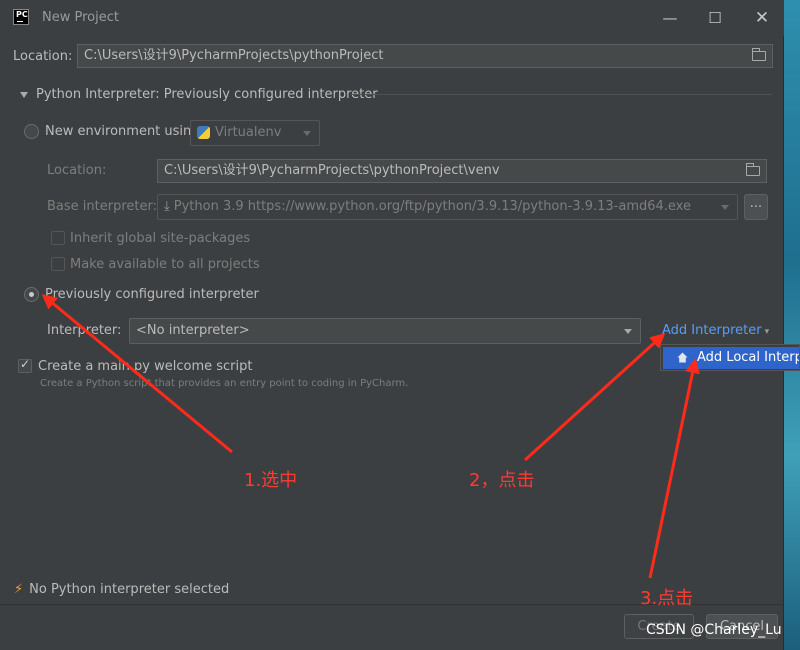 The image size is (800, 650). I want to click on base-interpreter-label: Base interpreter:, so click(102, 206).